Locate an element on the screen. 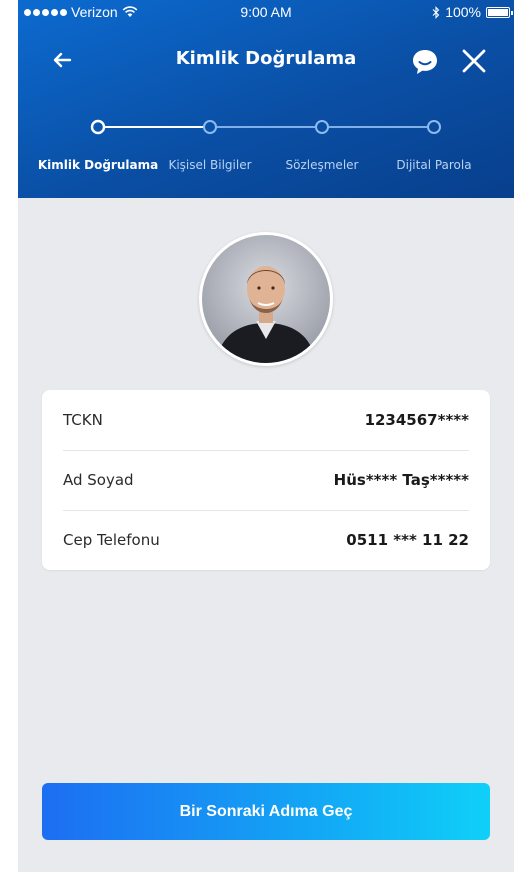  info-label: Cep Telefonu is located at coordinates (111, 540).